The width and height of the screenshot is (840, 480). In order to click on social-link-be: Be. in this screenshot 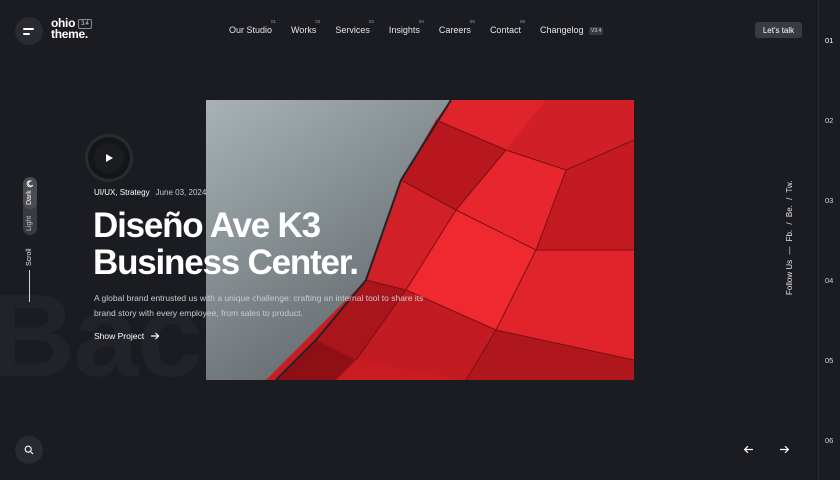, I will do `click(789, 211)`.